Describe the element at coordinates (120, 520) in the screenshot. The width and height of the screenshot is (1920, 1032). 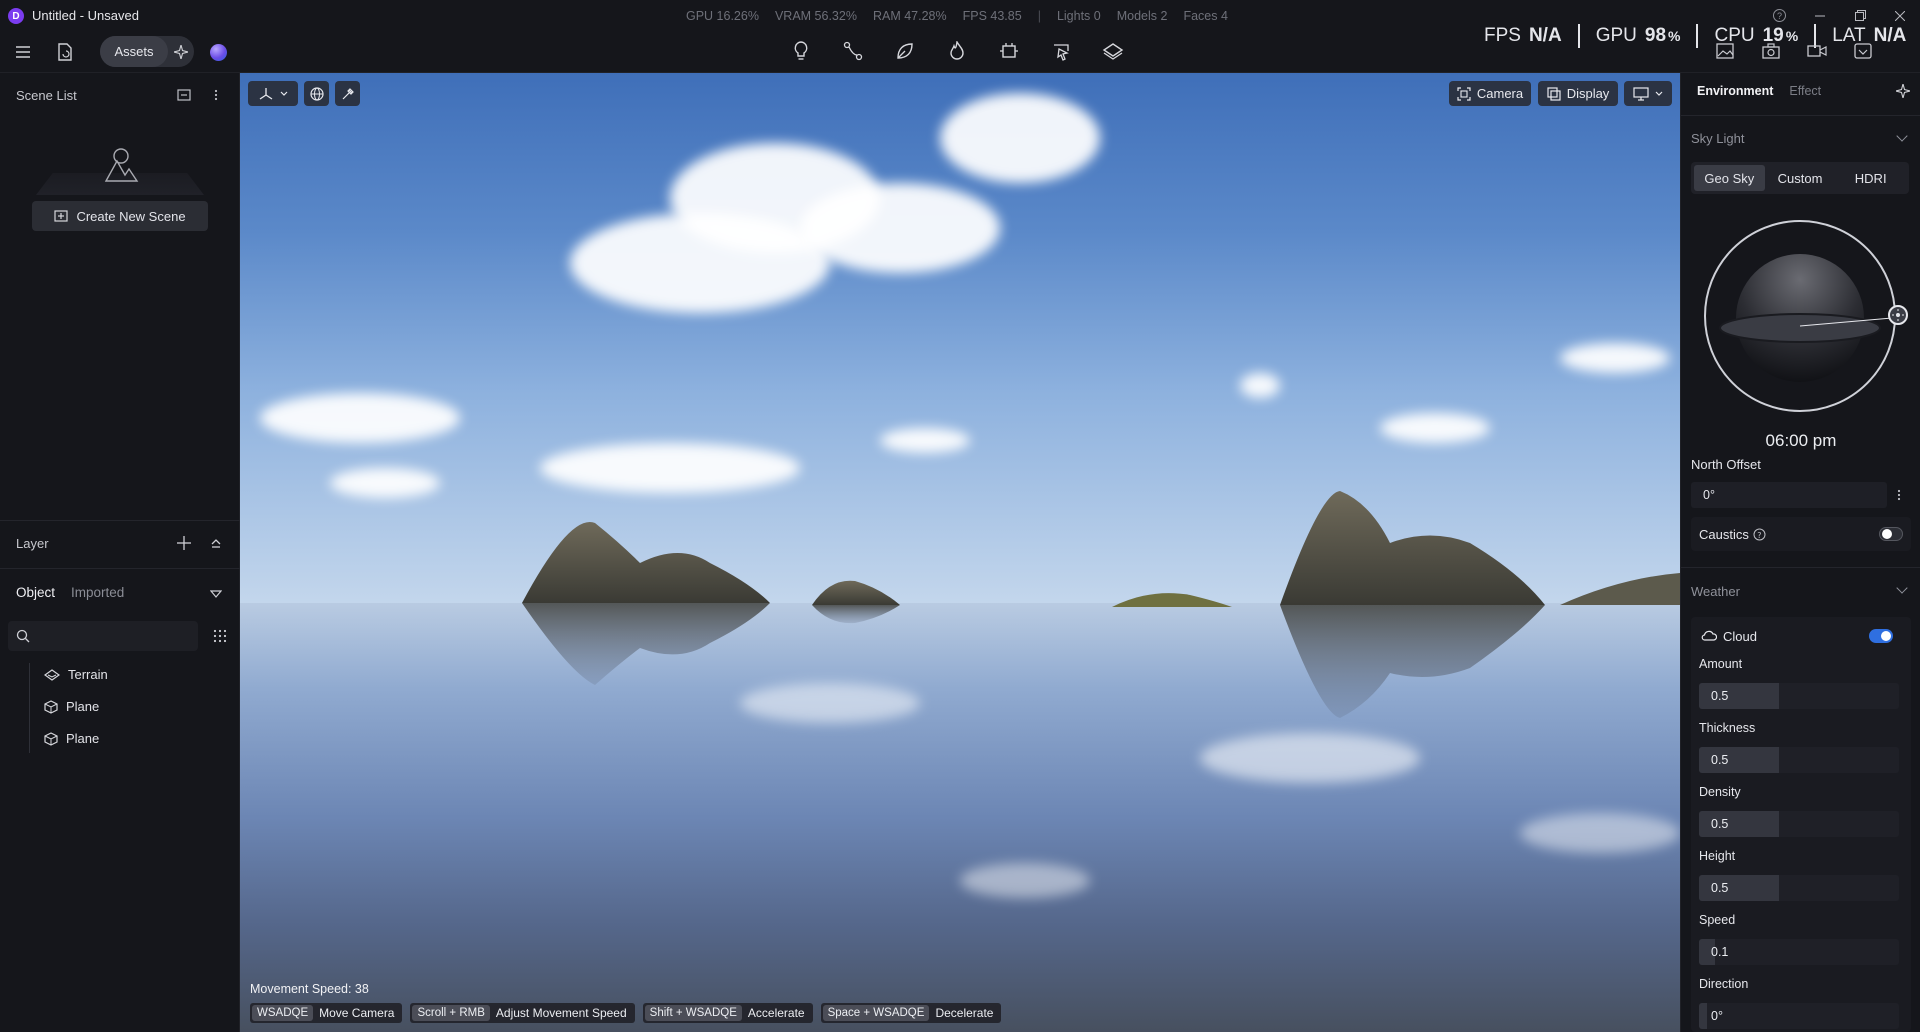
I see `layer-divider-top` at that location.